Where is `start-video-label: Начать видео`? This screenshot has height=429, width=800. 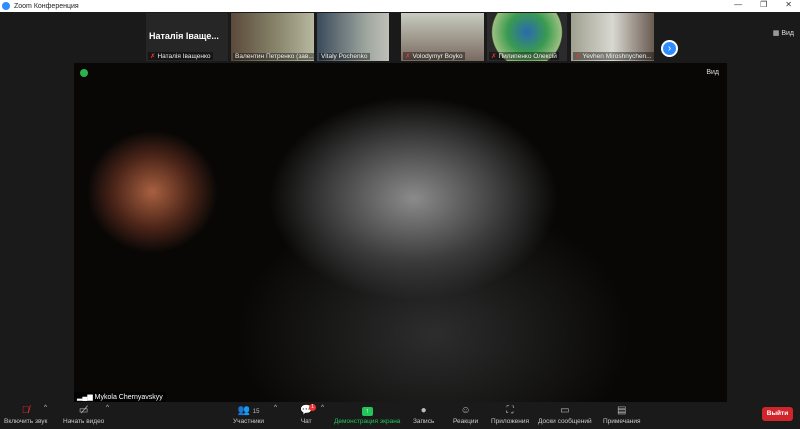 start-video-label: Начать видео is located at coordinates (84, 421).